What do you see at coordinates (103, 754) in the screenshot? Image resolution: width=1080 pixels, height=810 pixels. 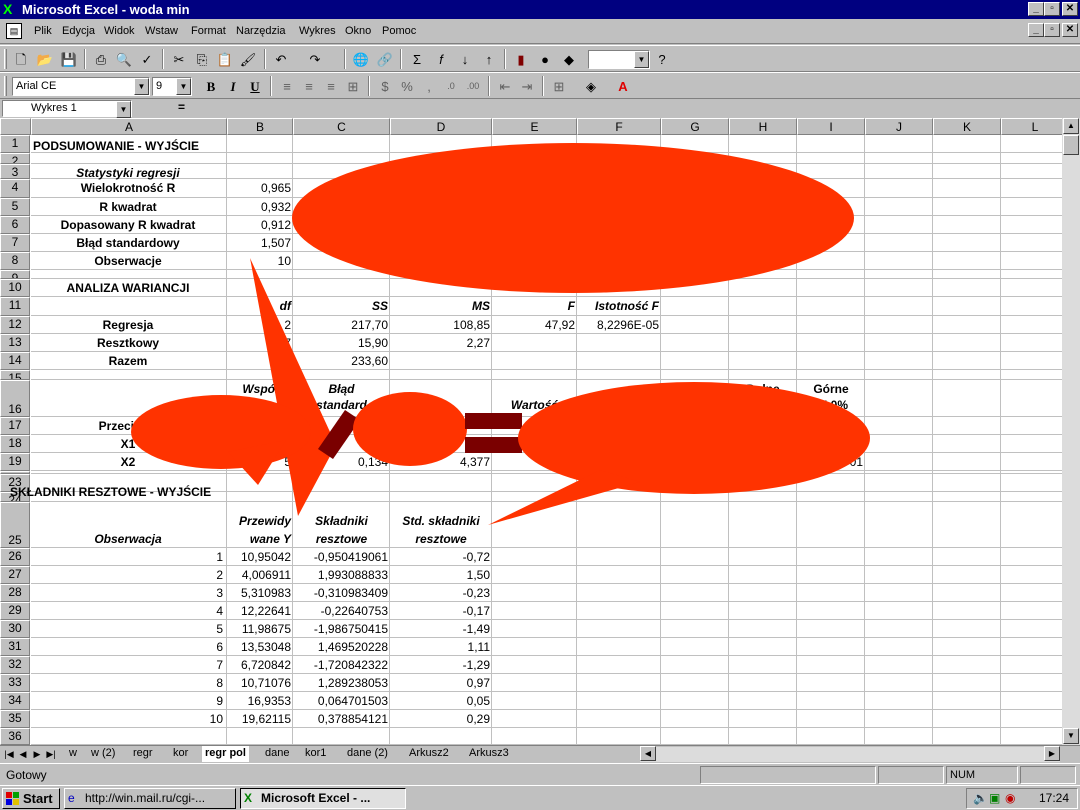 I see `tab-w-2: w (2)` at bounding box center [103, 754].